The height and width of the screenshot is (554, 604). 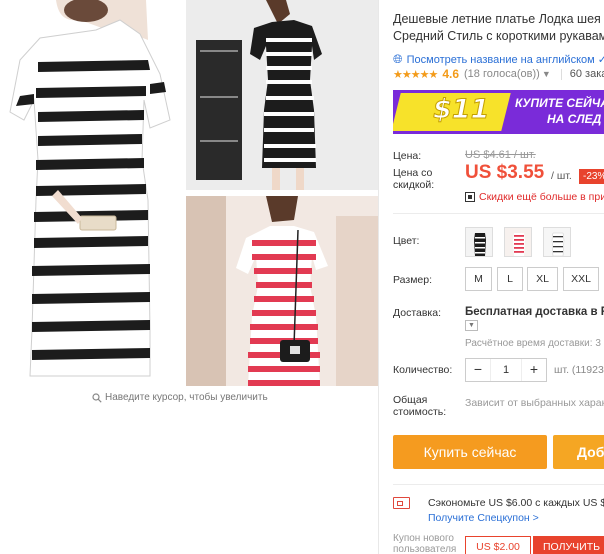 What do you see at coordinates (414, 185) in the screenshot?
I see `discount-price-label-2: скидкой:` at bounding box center [414, 185].